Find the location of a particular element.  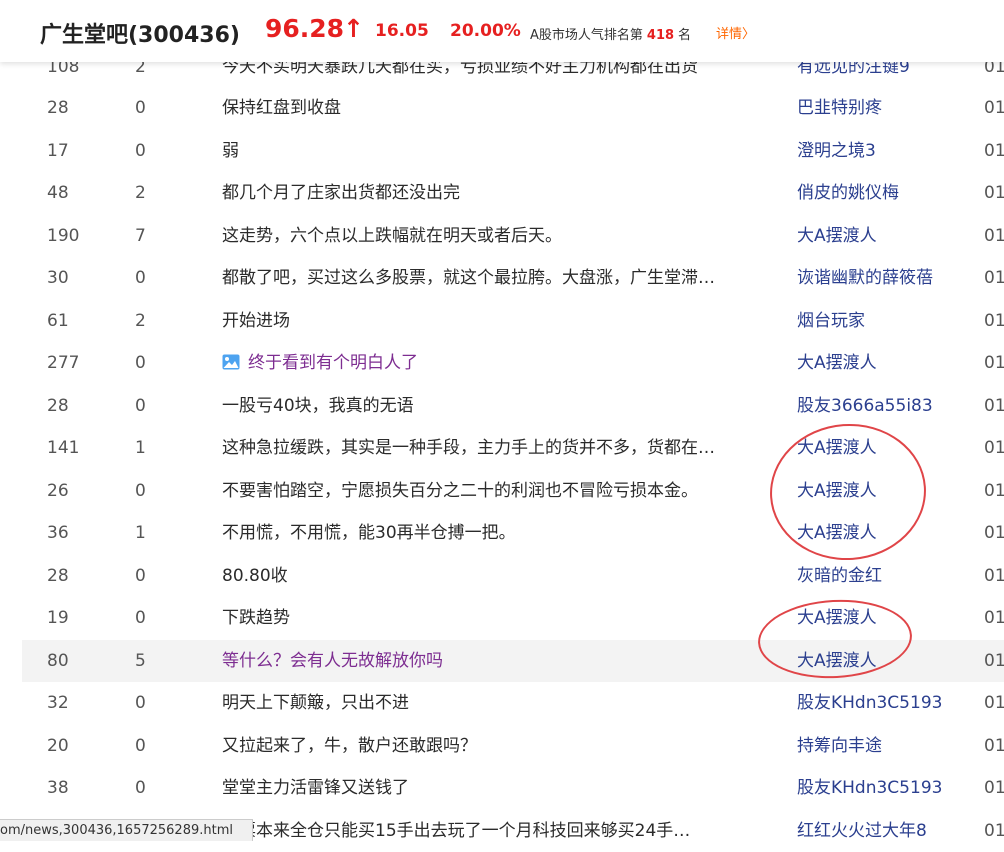

price-change: 16.05 is located at coordinates (402, 31).